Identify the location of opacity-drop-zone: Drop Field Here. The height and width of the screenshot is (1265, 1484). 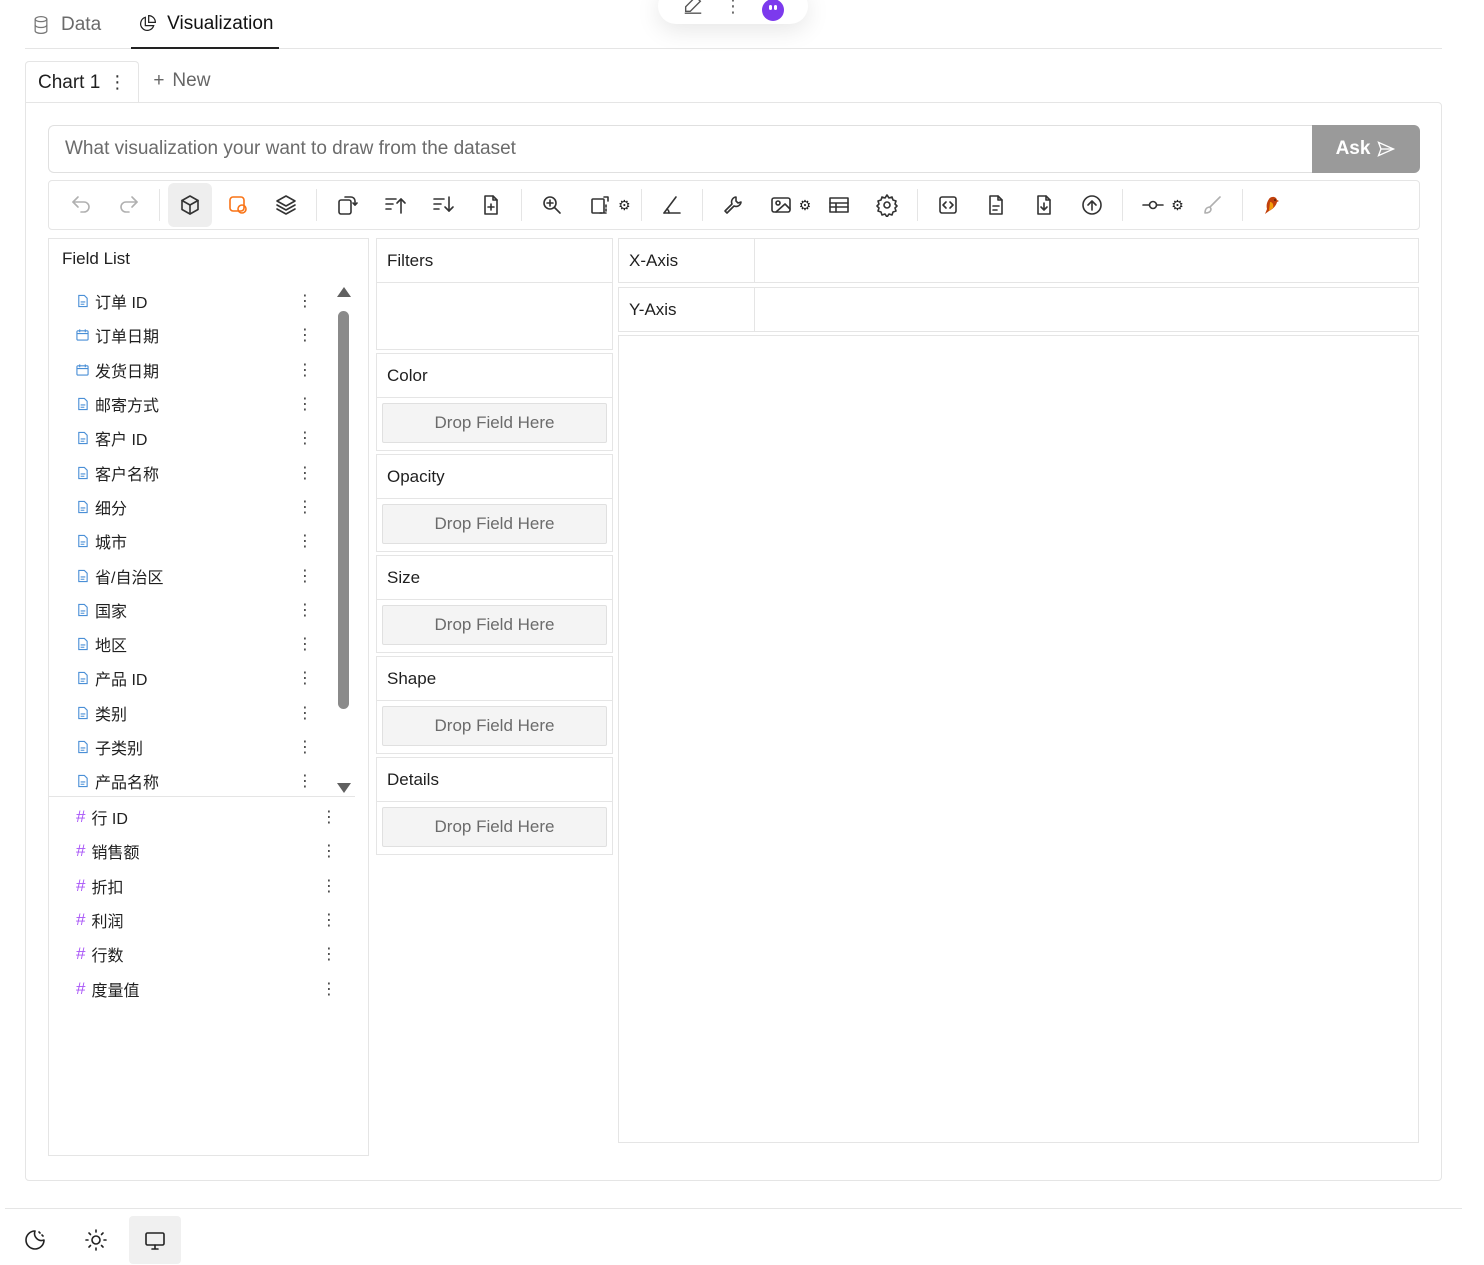
(494, 524).